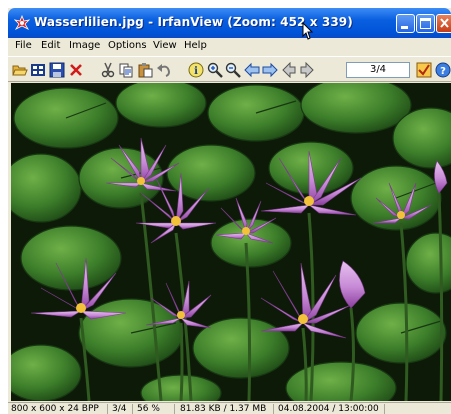  Describe the element at coordinates (76, 70) in the screenshot. I see `delete-icon` at that location.